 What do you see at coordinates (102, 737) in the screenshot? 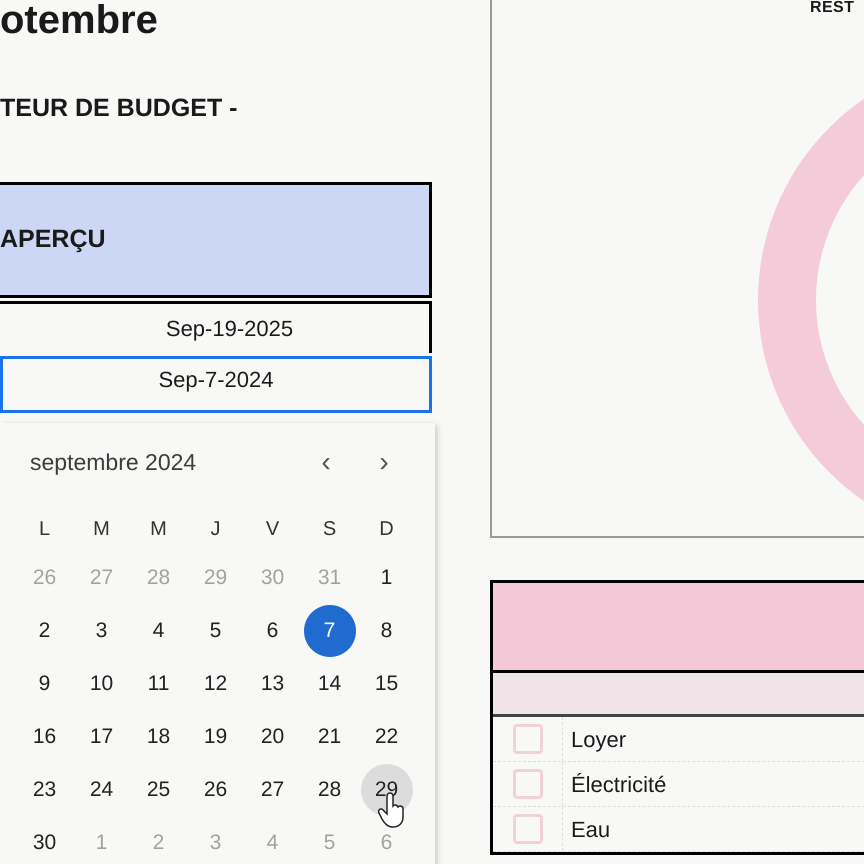
I see `day-button: 17` at bounding box center [102, 737].